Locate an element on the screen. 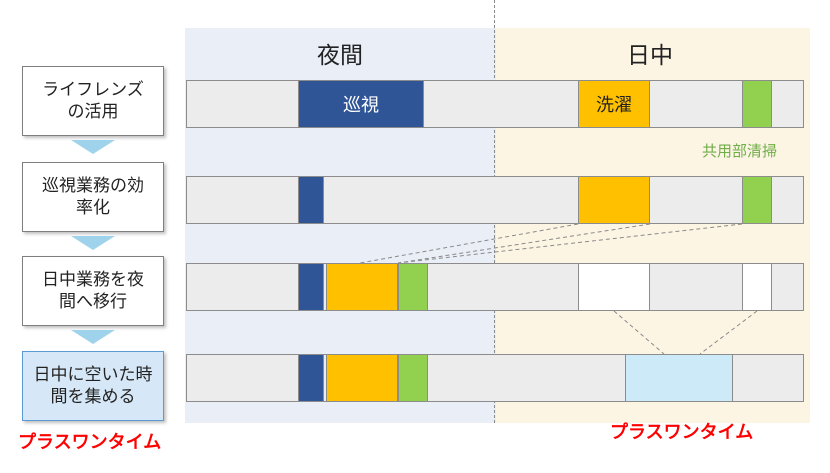 The height and width of the screenshot is (473, 830). connector-line-free-left is located at coordinates (639, 332).